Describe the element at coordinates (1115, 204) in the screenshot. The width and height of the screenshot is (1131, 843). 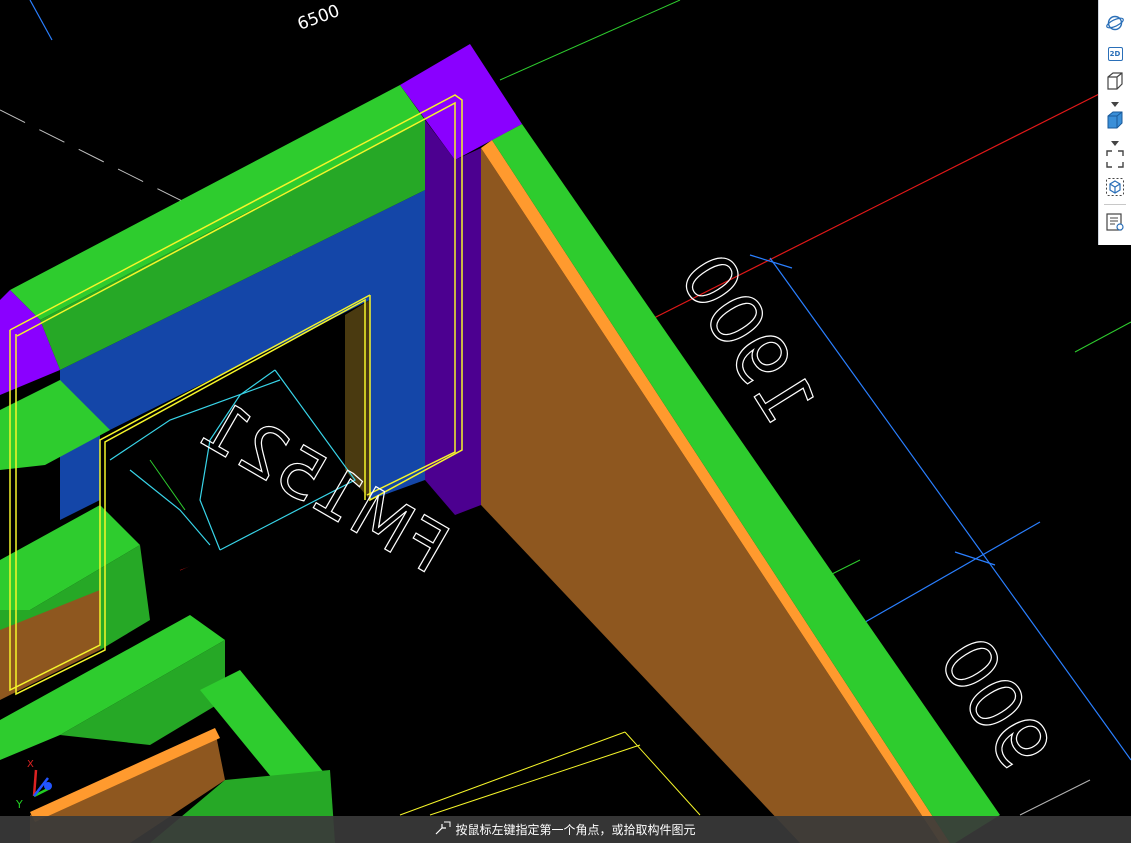
I see `toolbar-separator` at that location.